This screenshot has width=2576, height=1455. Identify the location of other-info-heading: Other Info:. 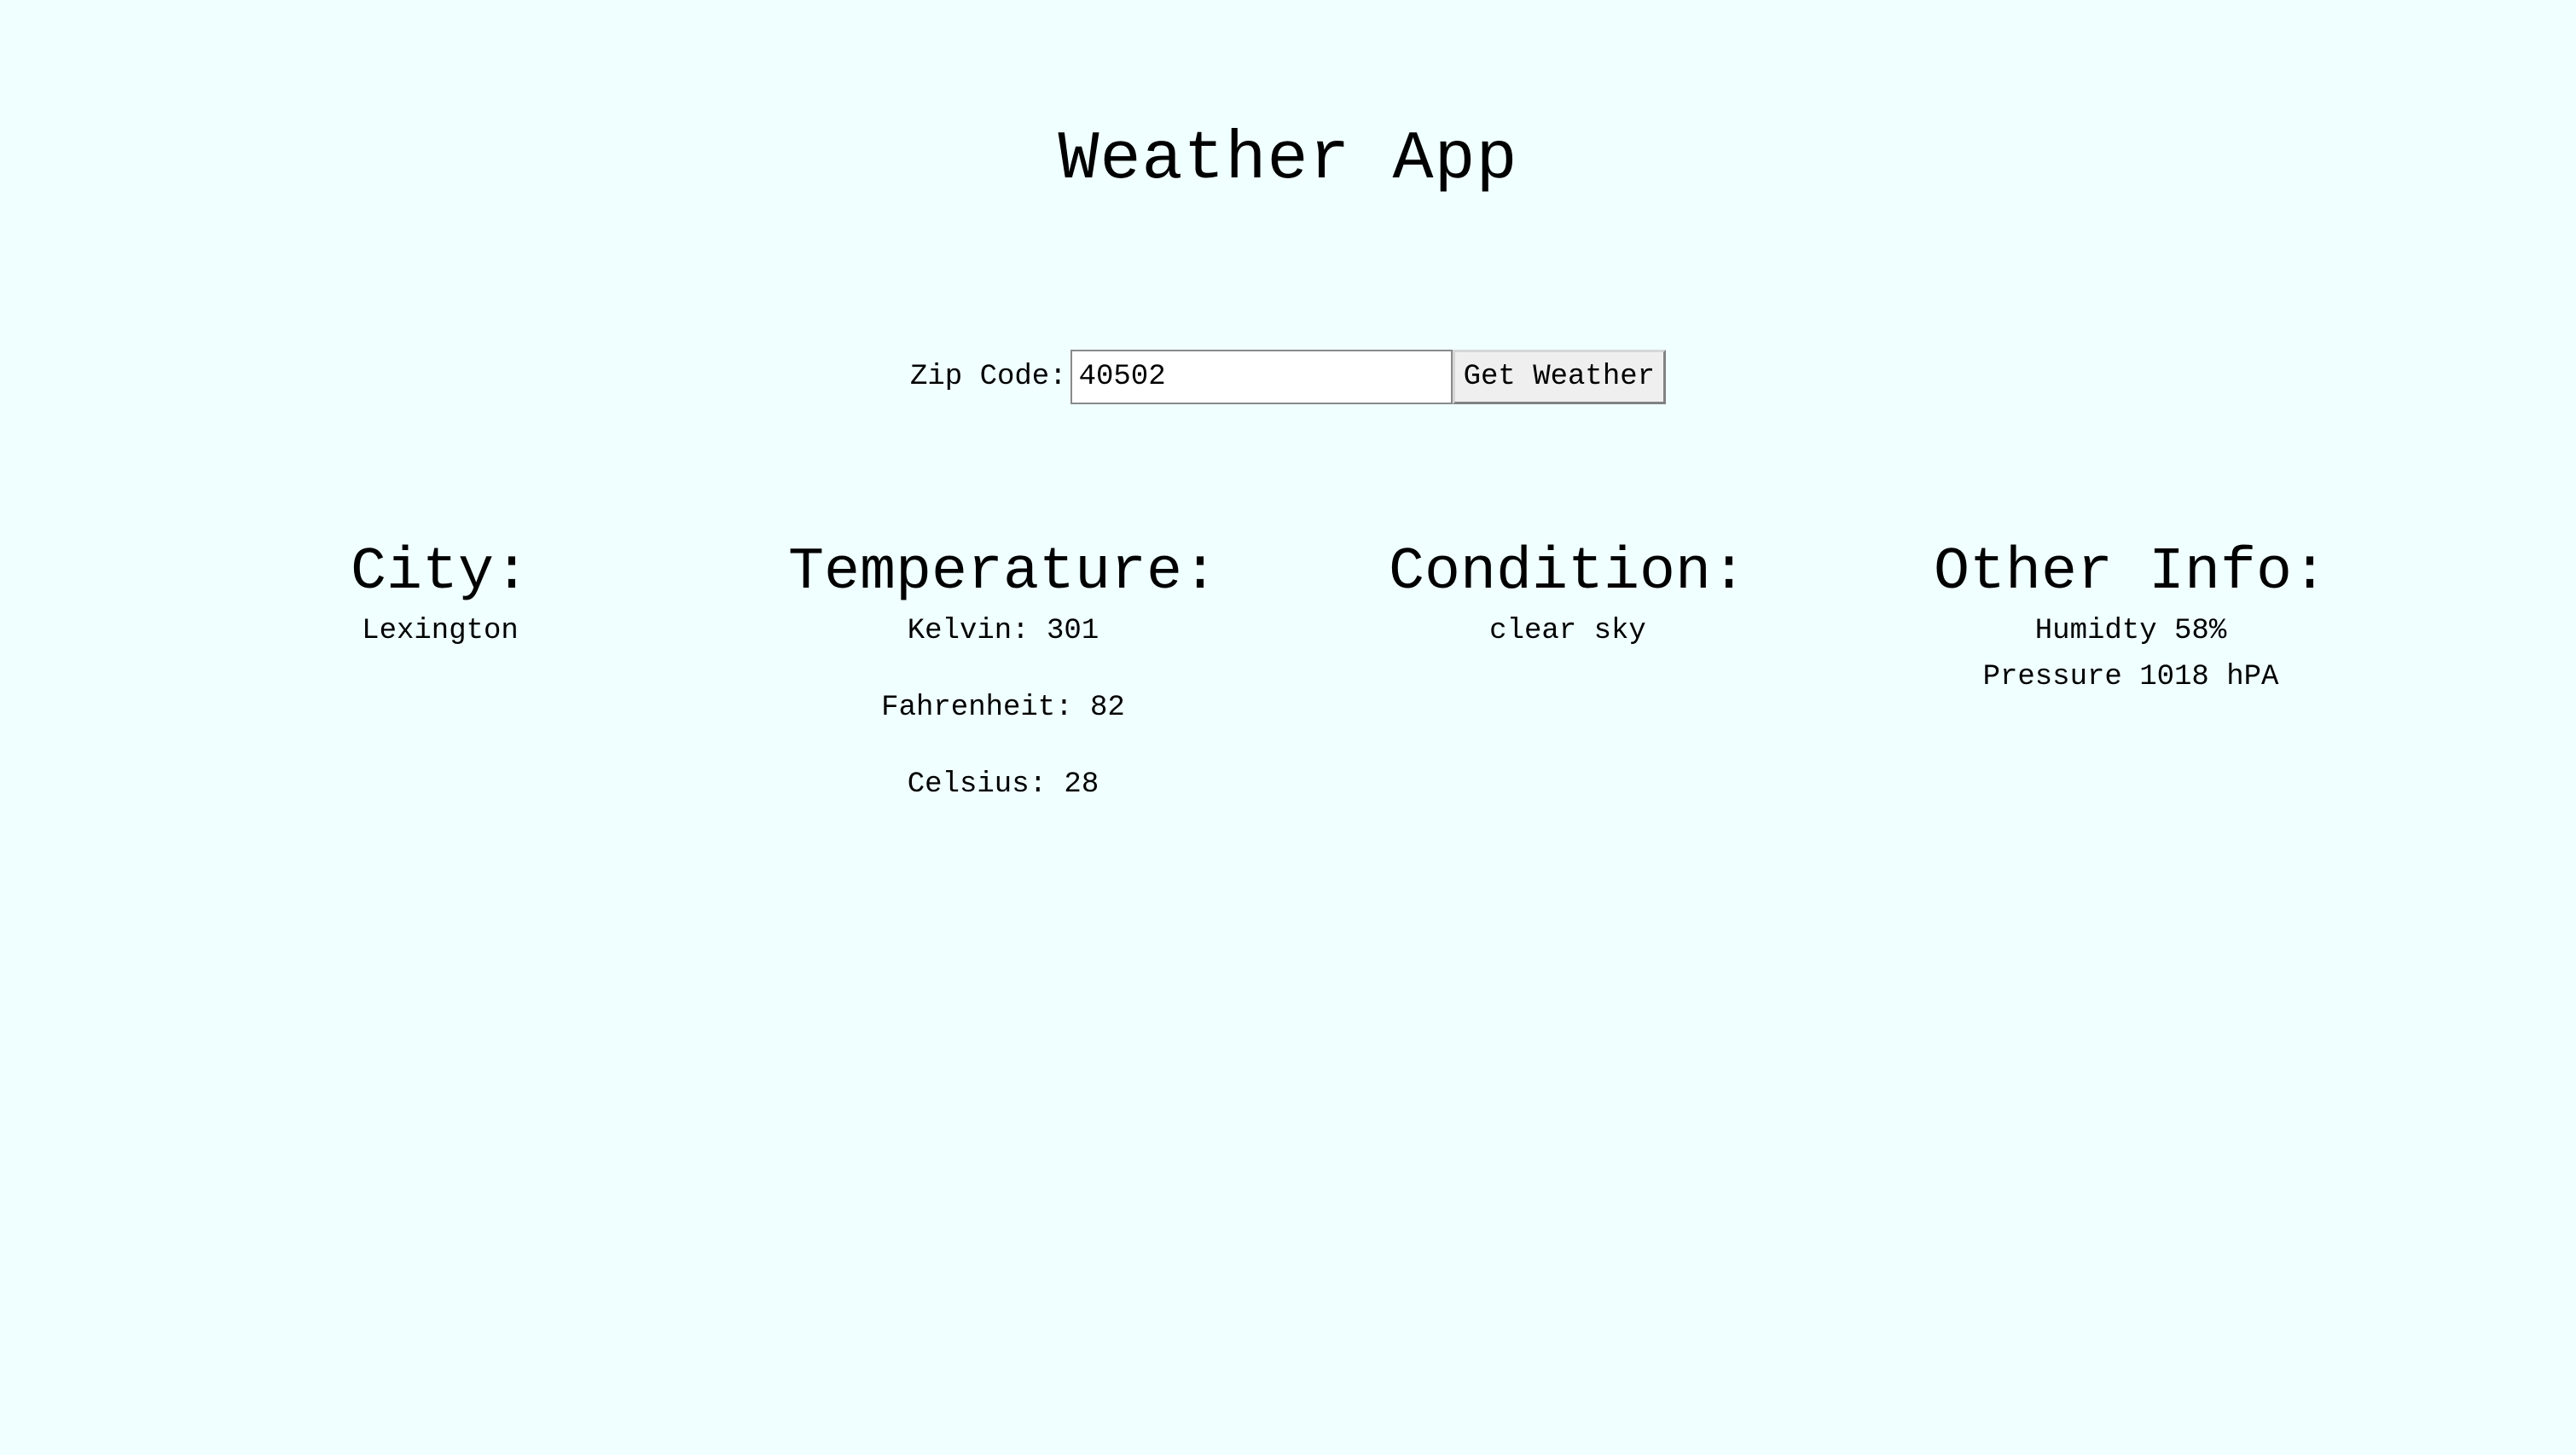
(2131, 572).